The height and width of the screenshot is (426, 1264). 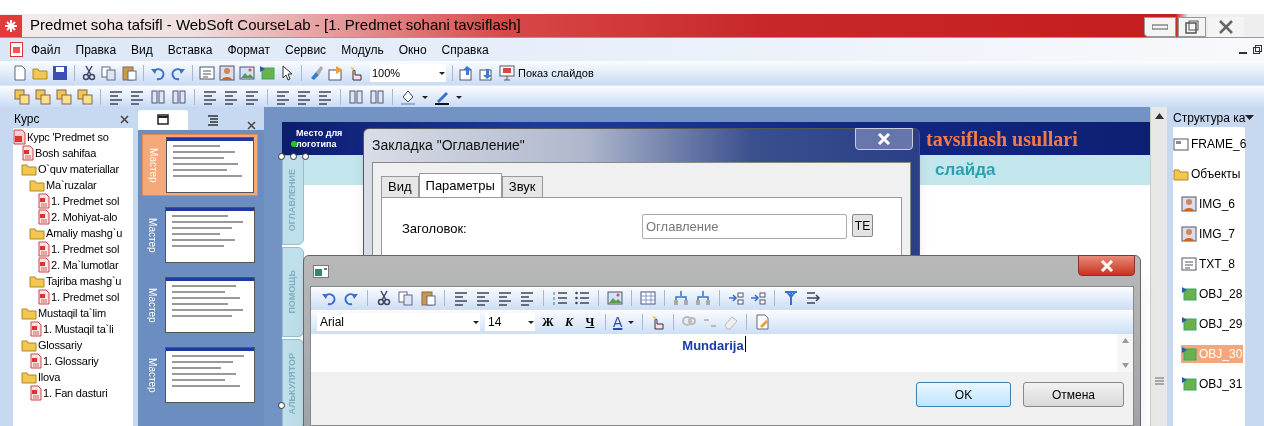 I want to click on dialog-tab: Вид, so click(x=400, y=186).